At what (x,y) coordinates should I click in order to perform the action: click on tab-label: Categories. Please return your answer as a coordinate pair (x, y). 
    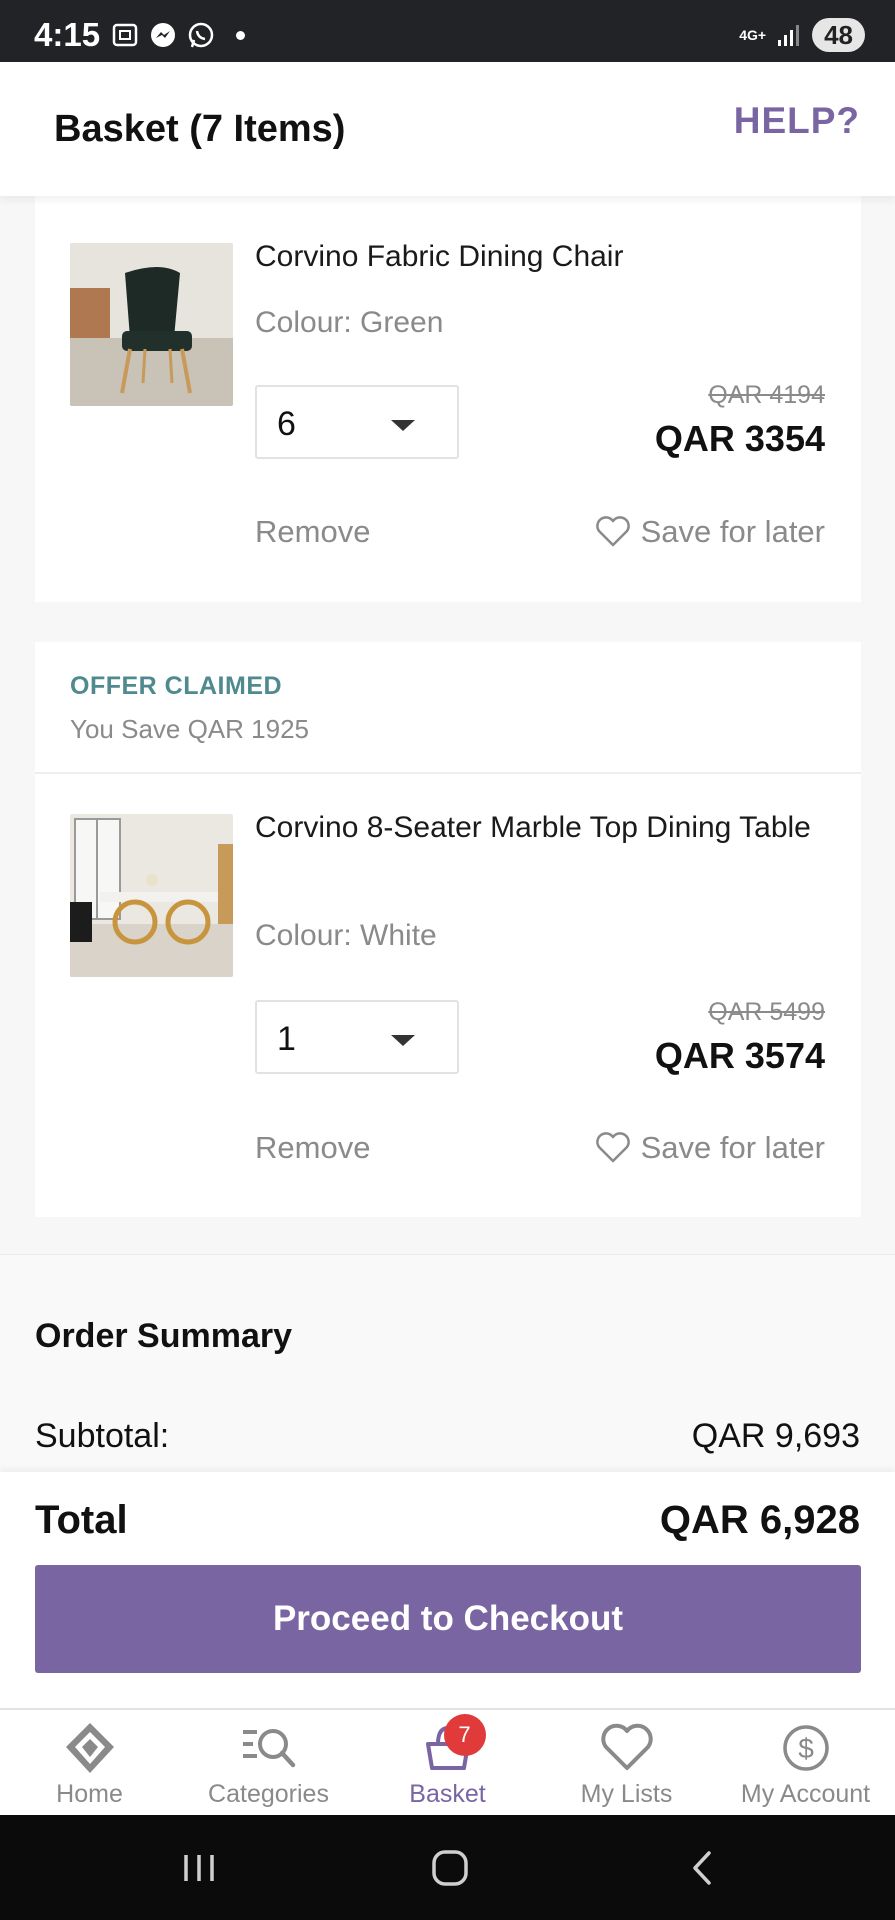
    Looking at the image, I should click on (268, 1794).